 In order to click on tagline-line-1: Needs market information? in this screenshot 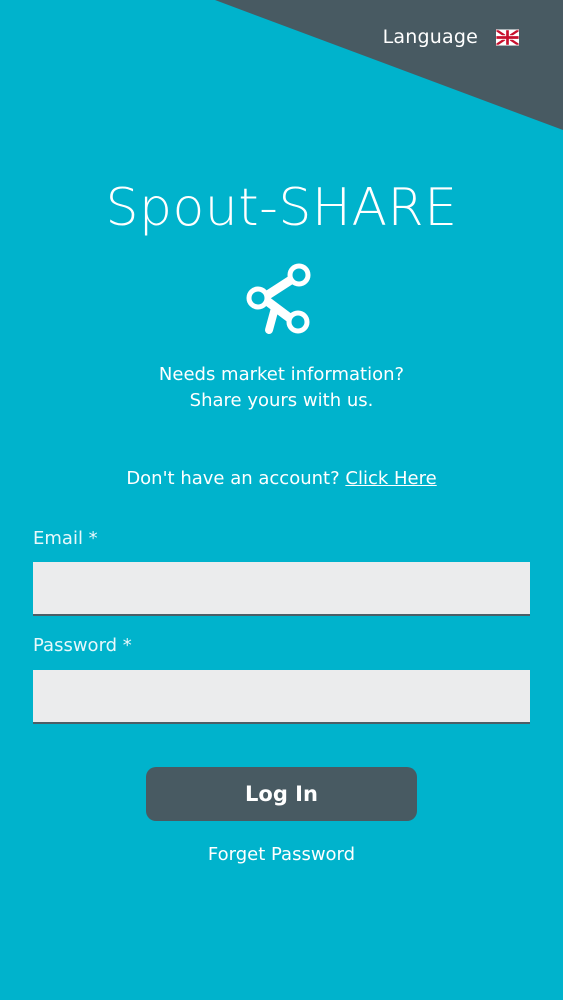, I will do `click(281, 374)`.